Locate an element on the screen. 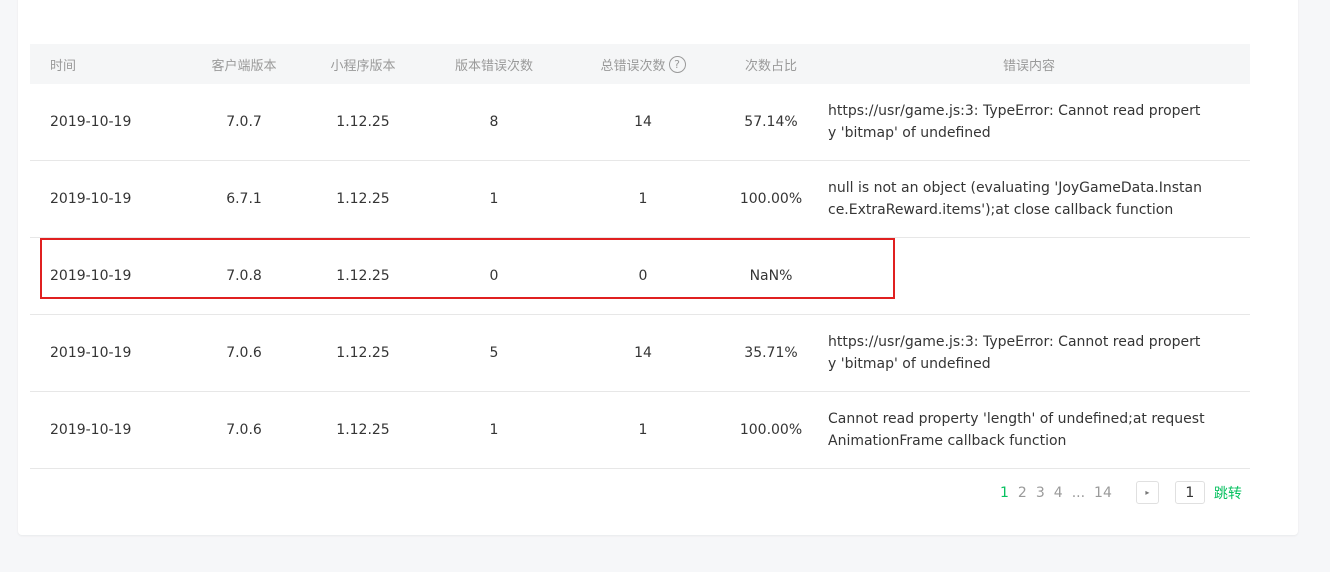  caret-right-icon: ▸ is located at coordinates (1147, 492).